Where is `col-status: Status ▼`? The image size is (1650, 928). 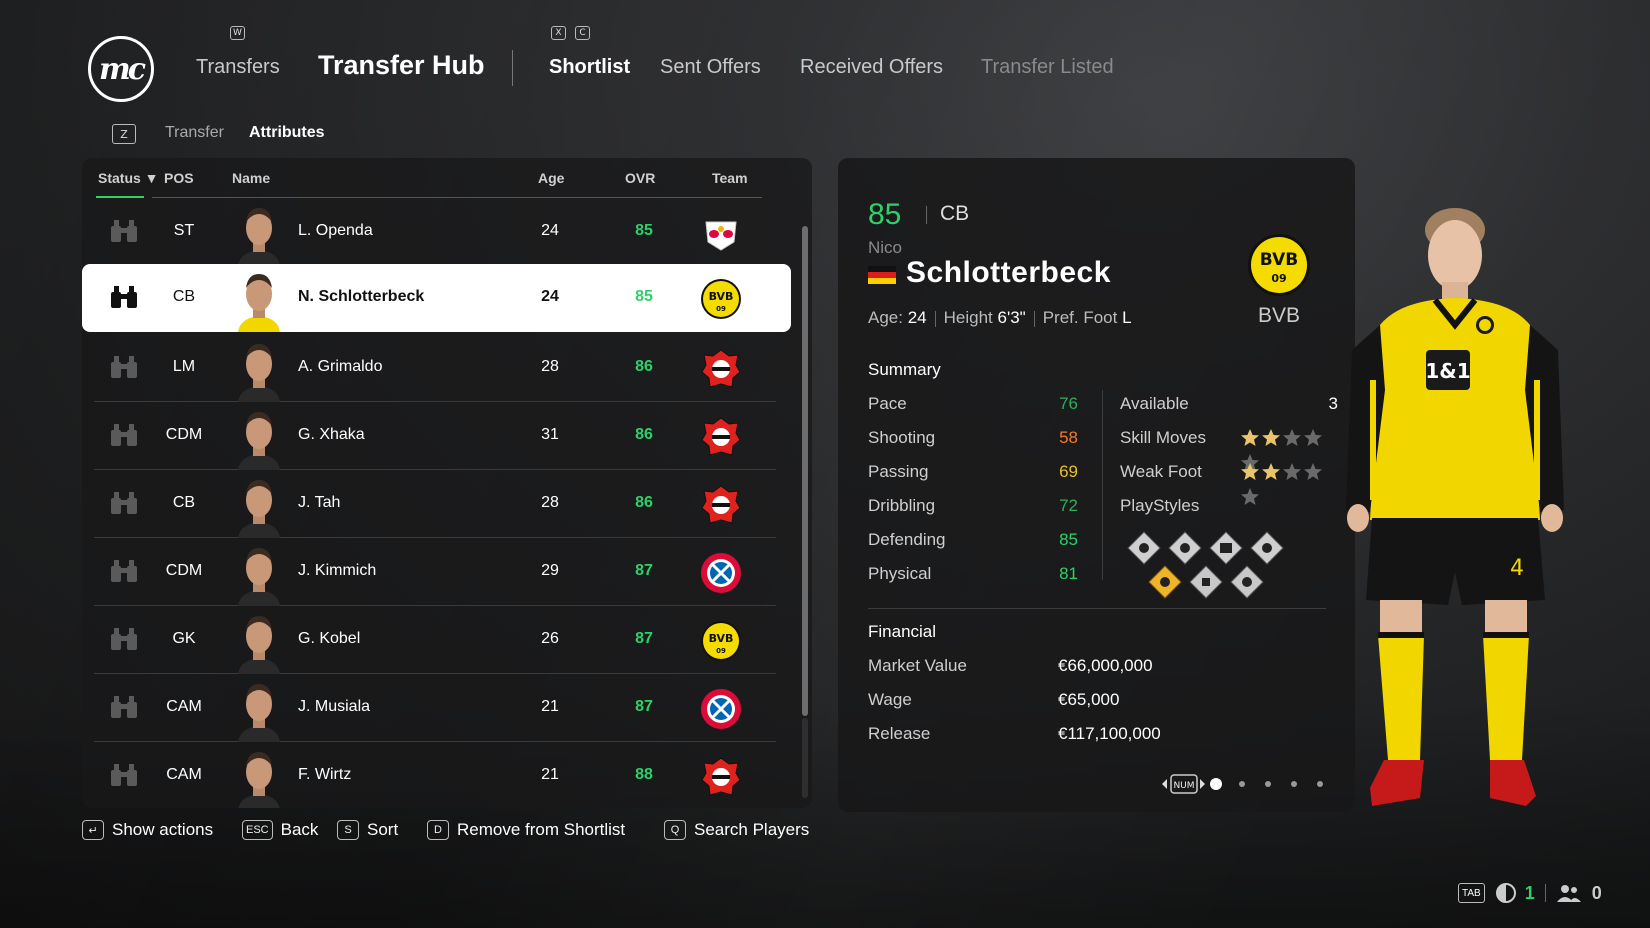 col-status: Status ▼ is located at coordinates (128, 178).